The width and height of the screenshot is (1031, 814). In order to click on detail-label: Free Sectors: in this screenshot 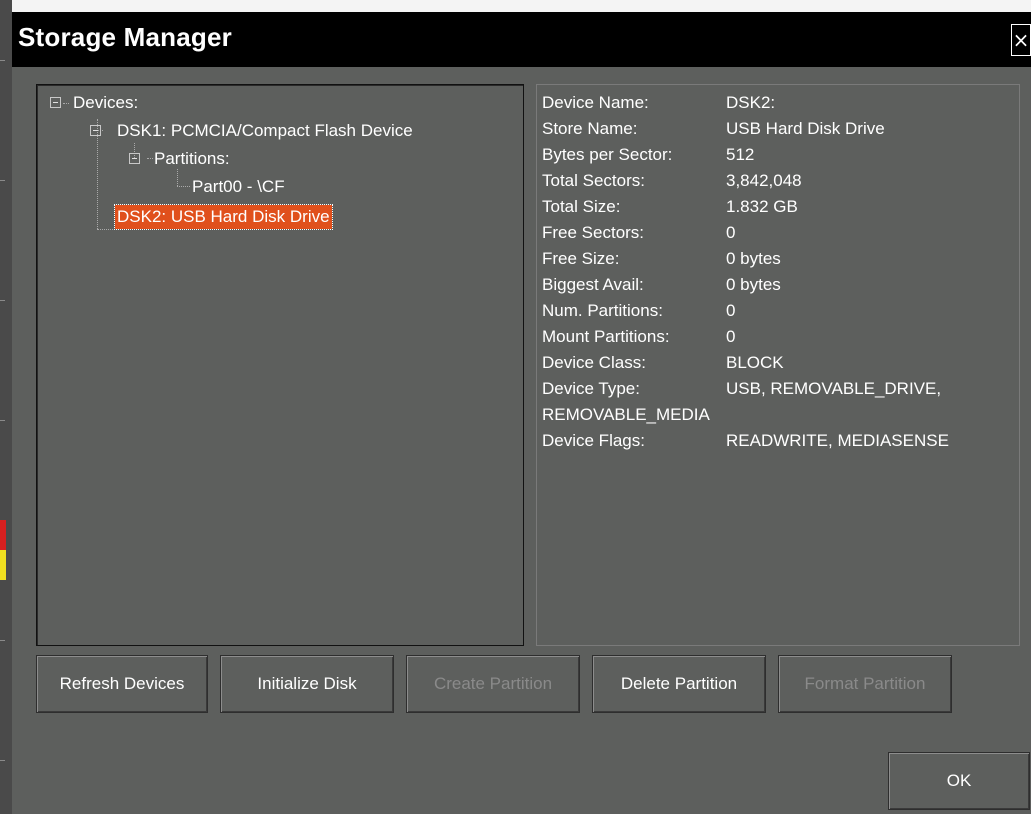, I will do `click(593, 232)`.